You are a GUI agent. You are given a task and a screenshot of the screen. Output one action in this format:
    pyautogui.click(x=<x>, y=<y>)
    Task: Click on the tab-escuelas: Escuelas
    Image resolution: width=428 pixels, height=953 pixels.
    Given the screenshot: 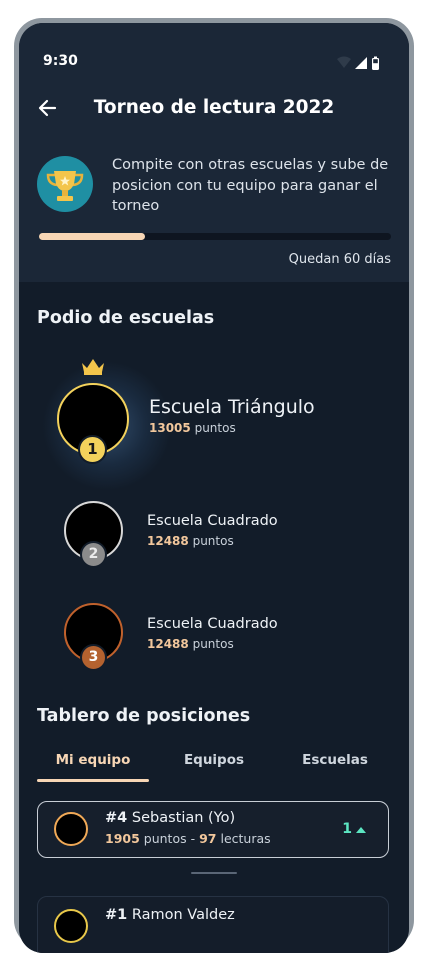 What is the action you would take?
    pyautogui.click(x=335, y=760)
    